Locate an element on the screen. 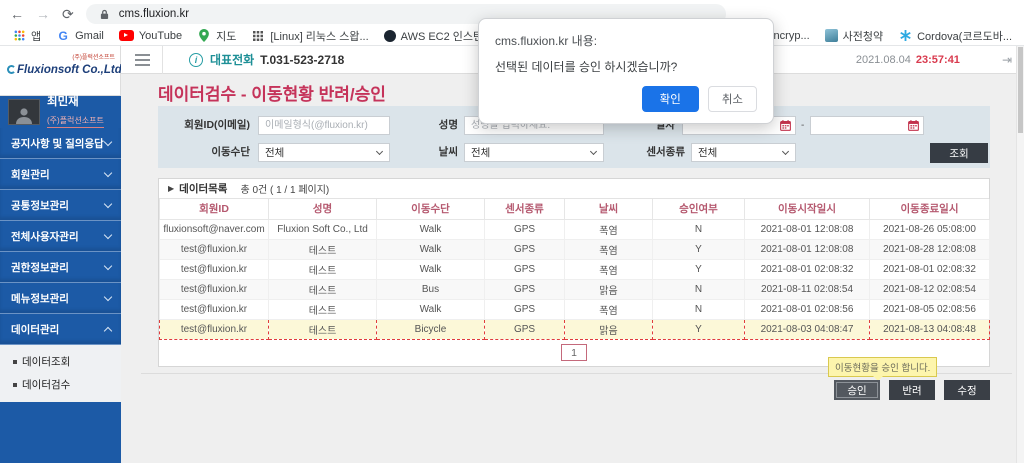  info-icon: i is located at coordinates (196, 59).